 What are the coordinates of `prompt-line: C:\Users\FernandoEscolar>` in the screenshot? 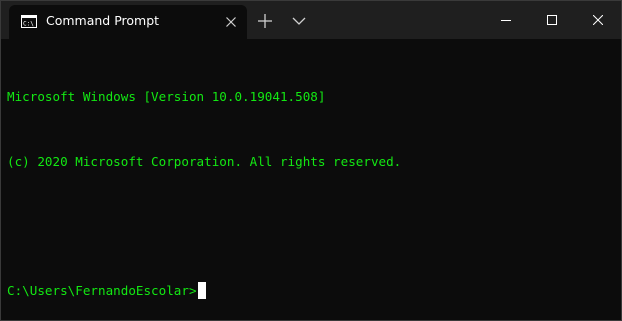 It's located at (311, 291).